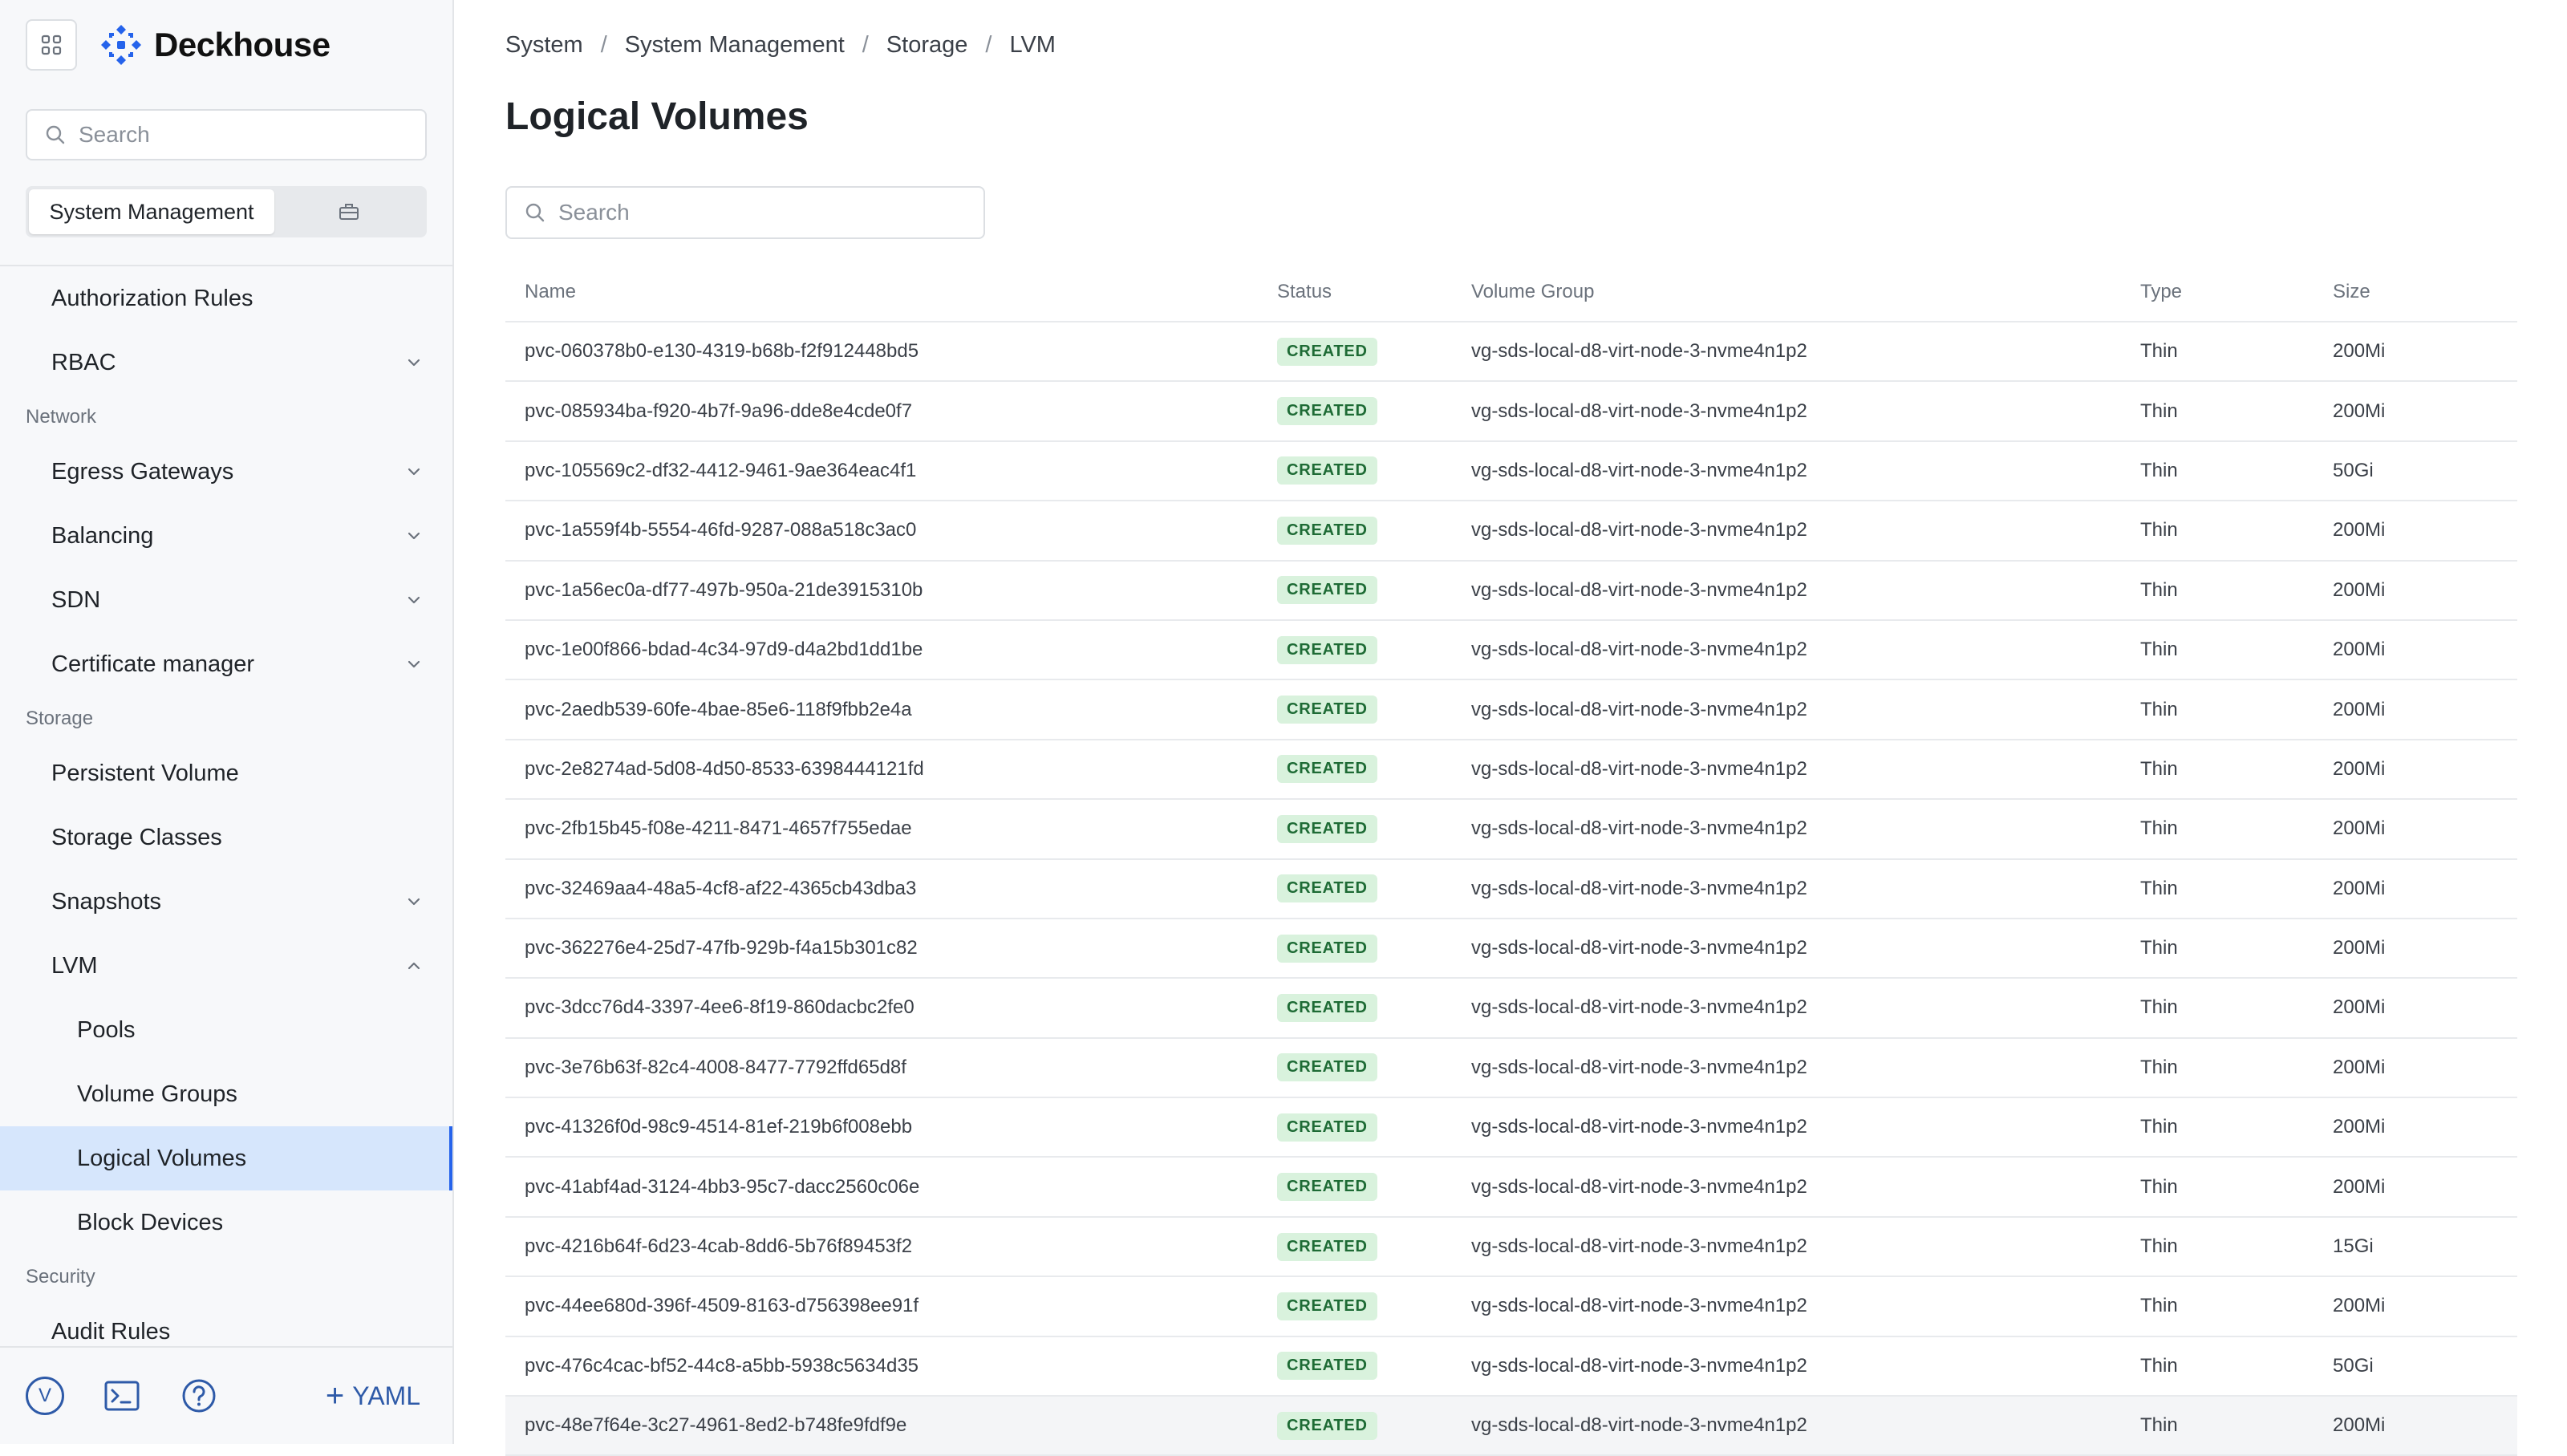 This screenshot has width=2567, height=1456. I want to click on sidebar-item-storage-classes: Storage Classes, so click(226, 837).